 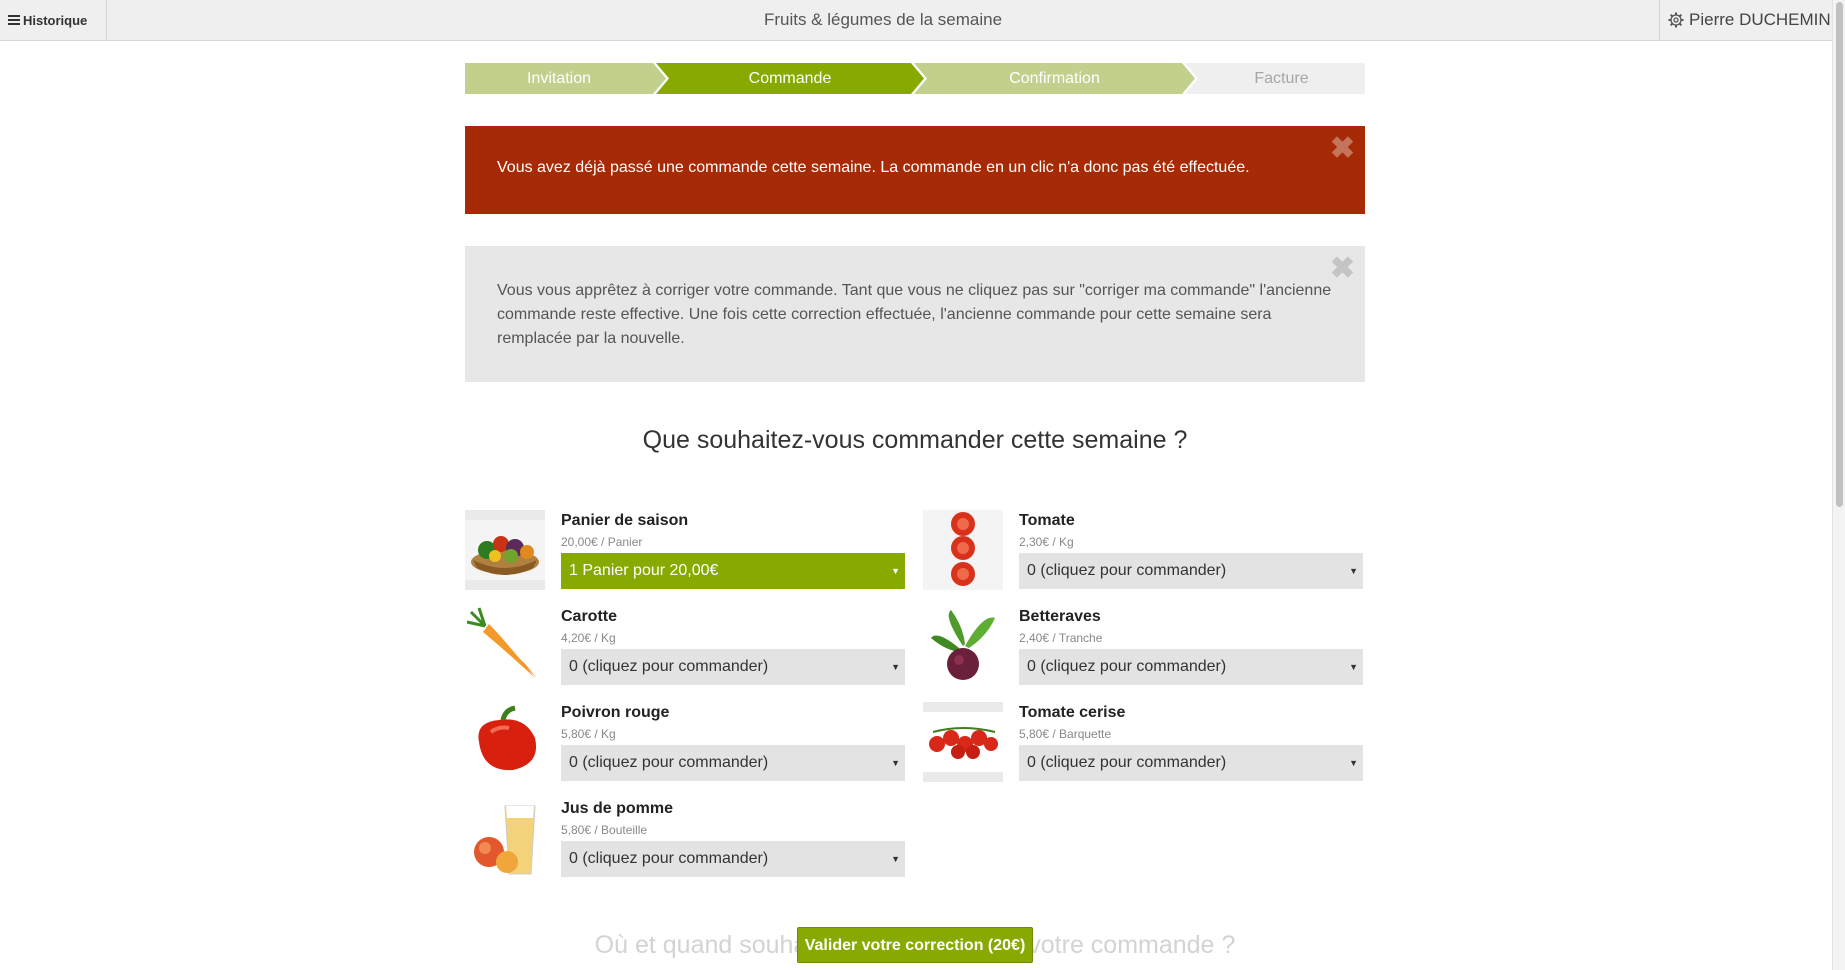 I want to click on apple-juice-image, so click(x=505, y=838).